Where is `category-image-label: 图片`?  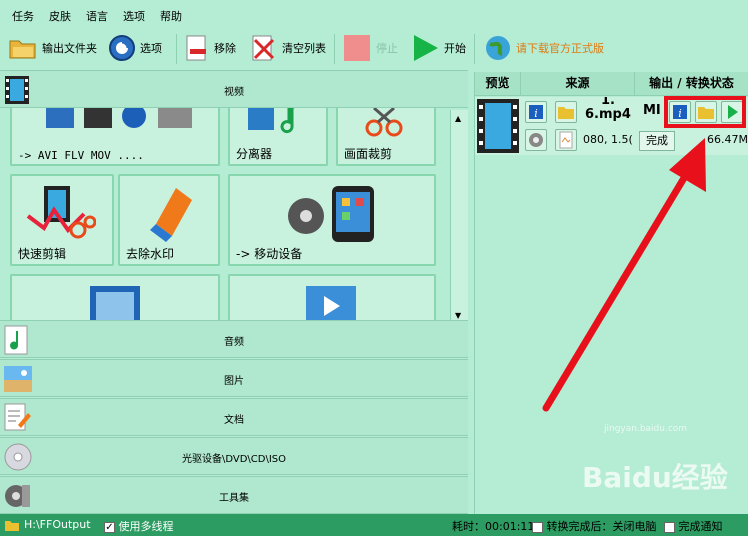 category-image-label: 图片 is located at coordinates (234, 381).